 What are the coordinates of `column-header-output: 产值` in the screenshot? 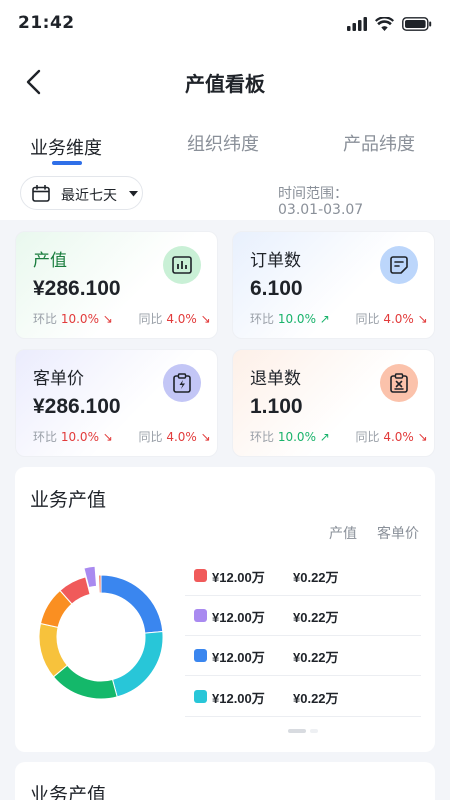 It's located at (343, 533).